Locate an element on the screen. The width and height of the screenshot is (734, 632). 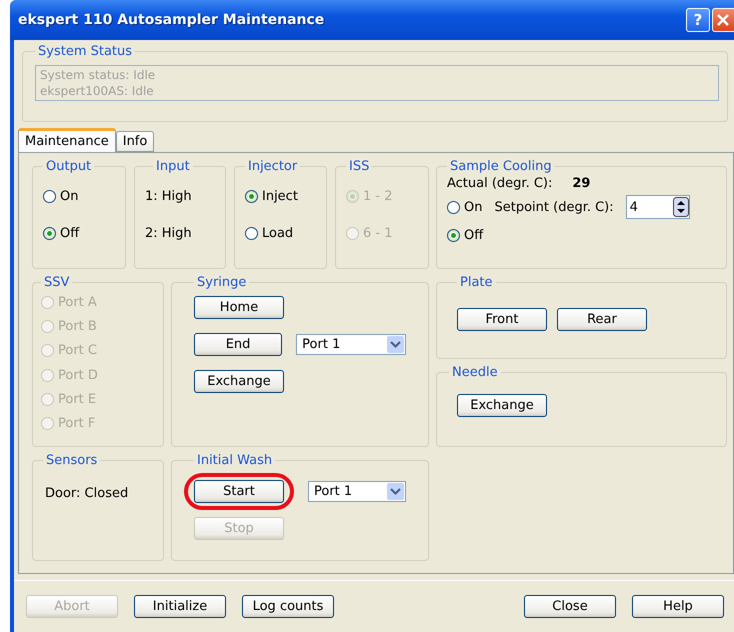
footer-button: Initialize is located at coordinates (180, 606).